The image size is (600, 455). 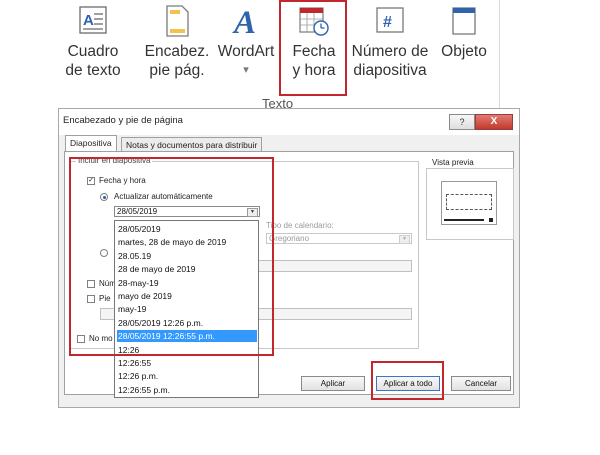 I want to click on wordart-icon: A, so click(x=244, y=21).